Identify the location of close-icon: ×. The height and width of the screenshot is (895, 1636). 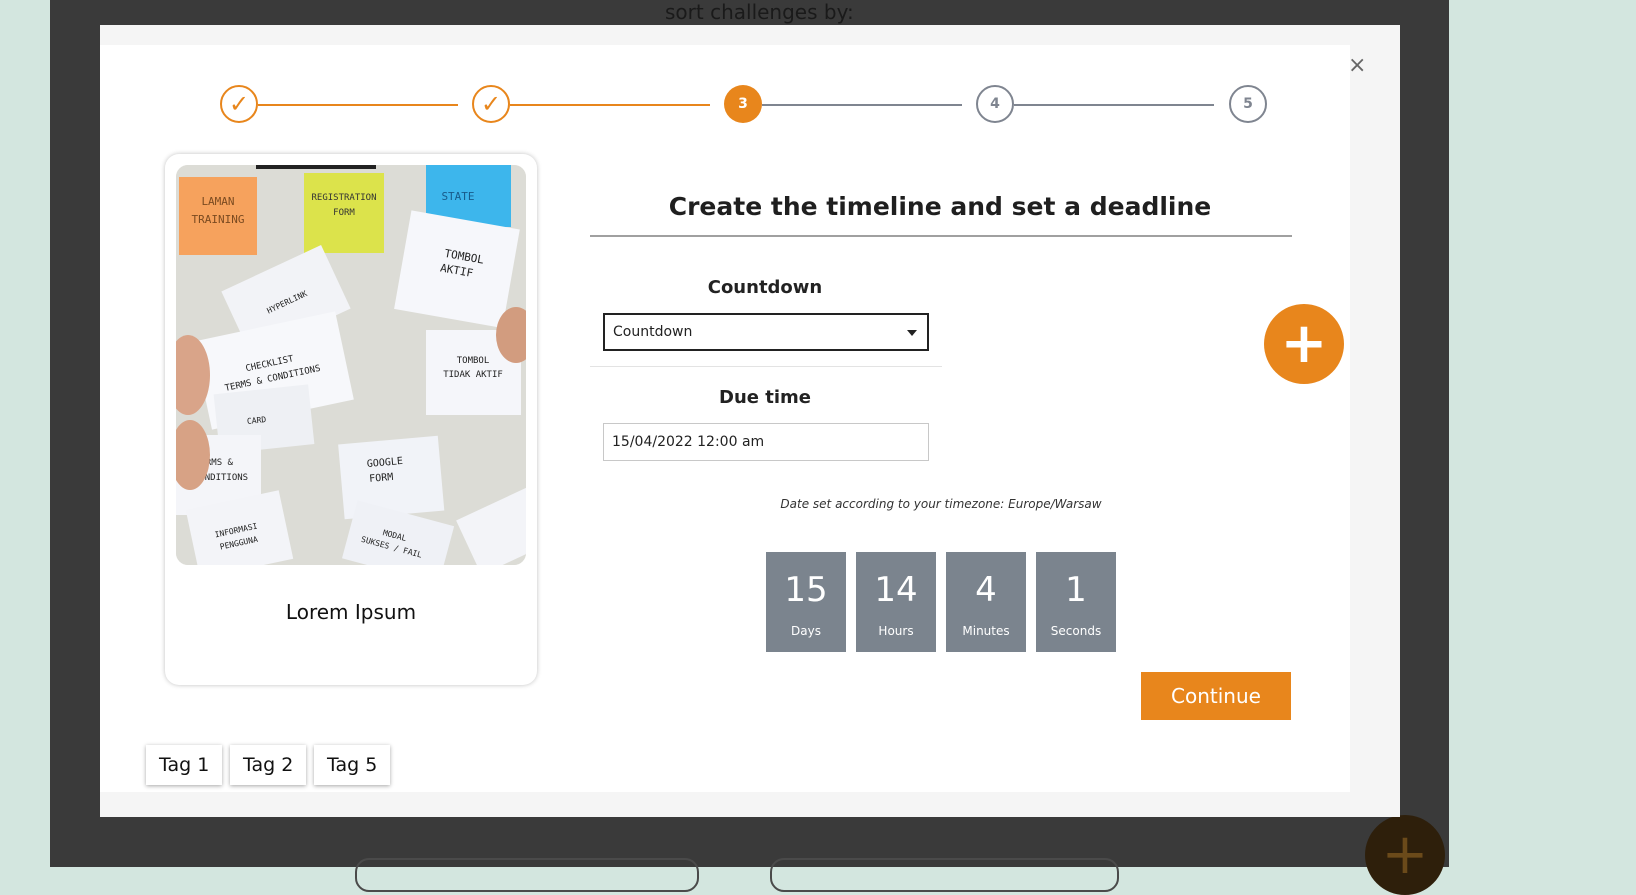
(1357, 66).